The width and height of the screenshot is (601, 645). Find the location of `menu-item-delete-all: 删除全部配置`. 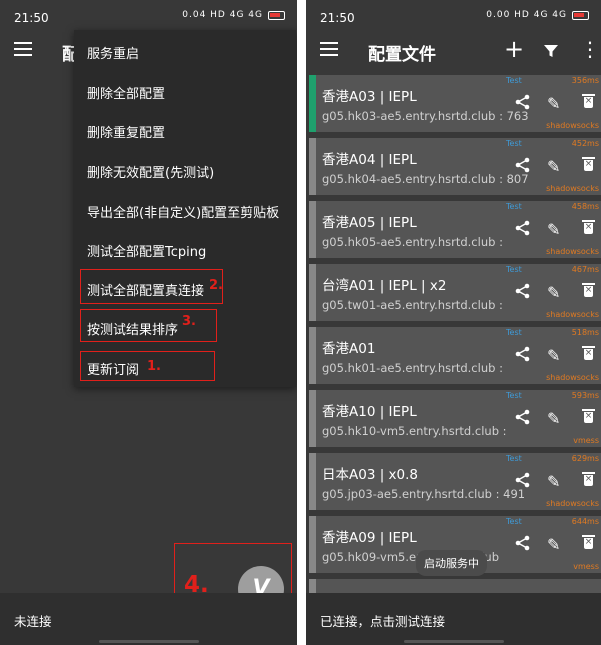

menu-item-delete-all: 删除全部配置 is located at coordinates (126, 92).